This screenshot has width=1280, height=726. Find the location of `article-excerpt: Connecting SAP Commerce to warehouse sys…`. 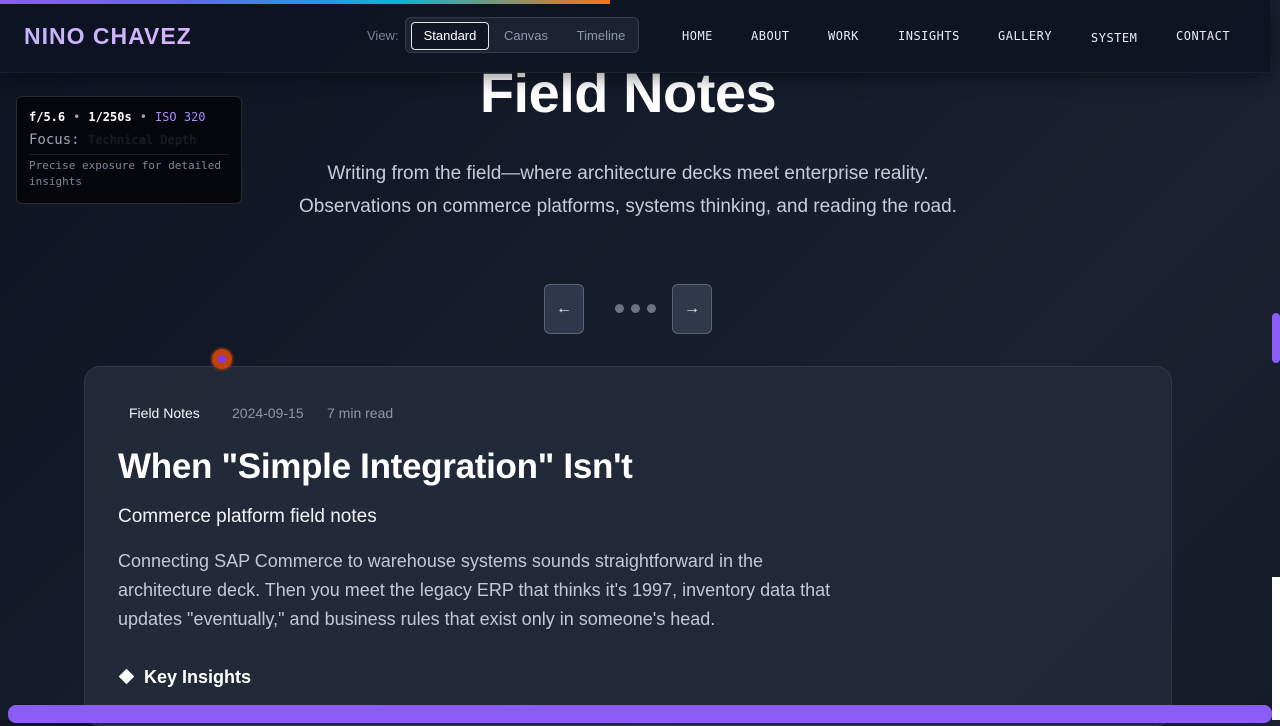

article-excerpt: Connecting SAP Commerce to warehouse sys… is located at coordinates (474, 590).